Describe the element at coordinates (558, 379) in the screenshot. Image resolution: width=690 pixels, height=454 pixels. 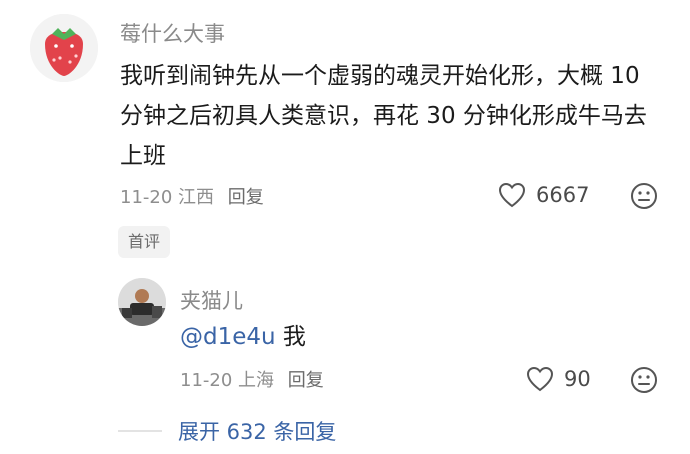
I see `like-button: 90` at that location.